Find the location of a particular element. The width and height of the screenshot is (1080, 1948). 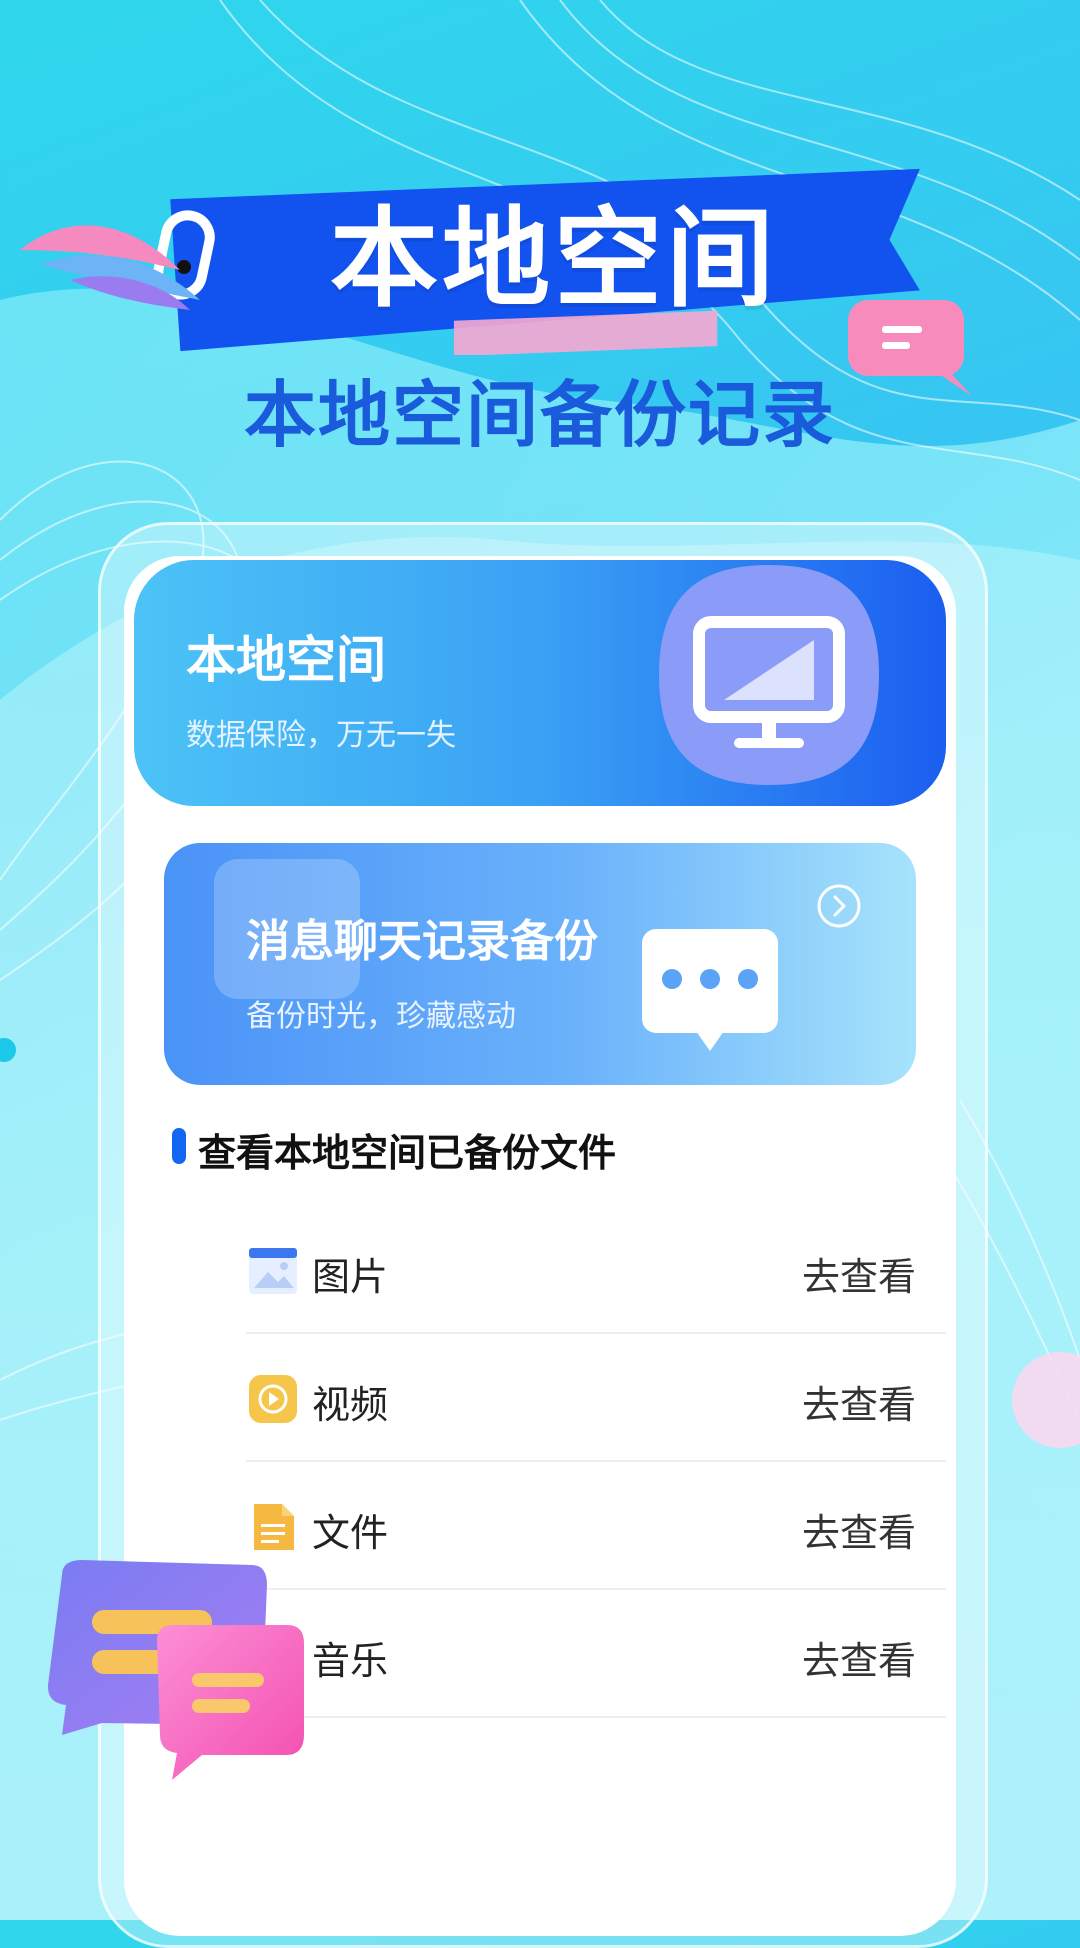

divider is located at coordinates (596, 1717).